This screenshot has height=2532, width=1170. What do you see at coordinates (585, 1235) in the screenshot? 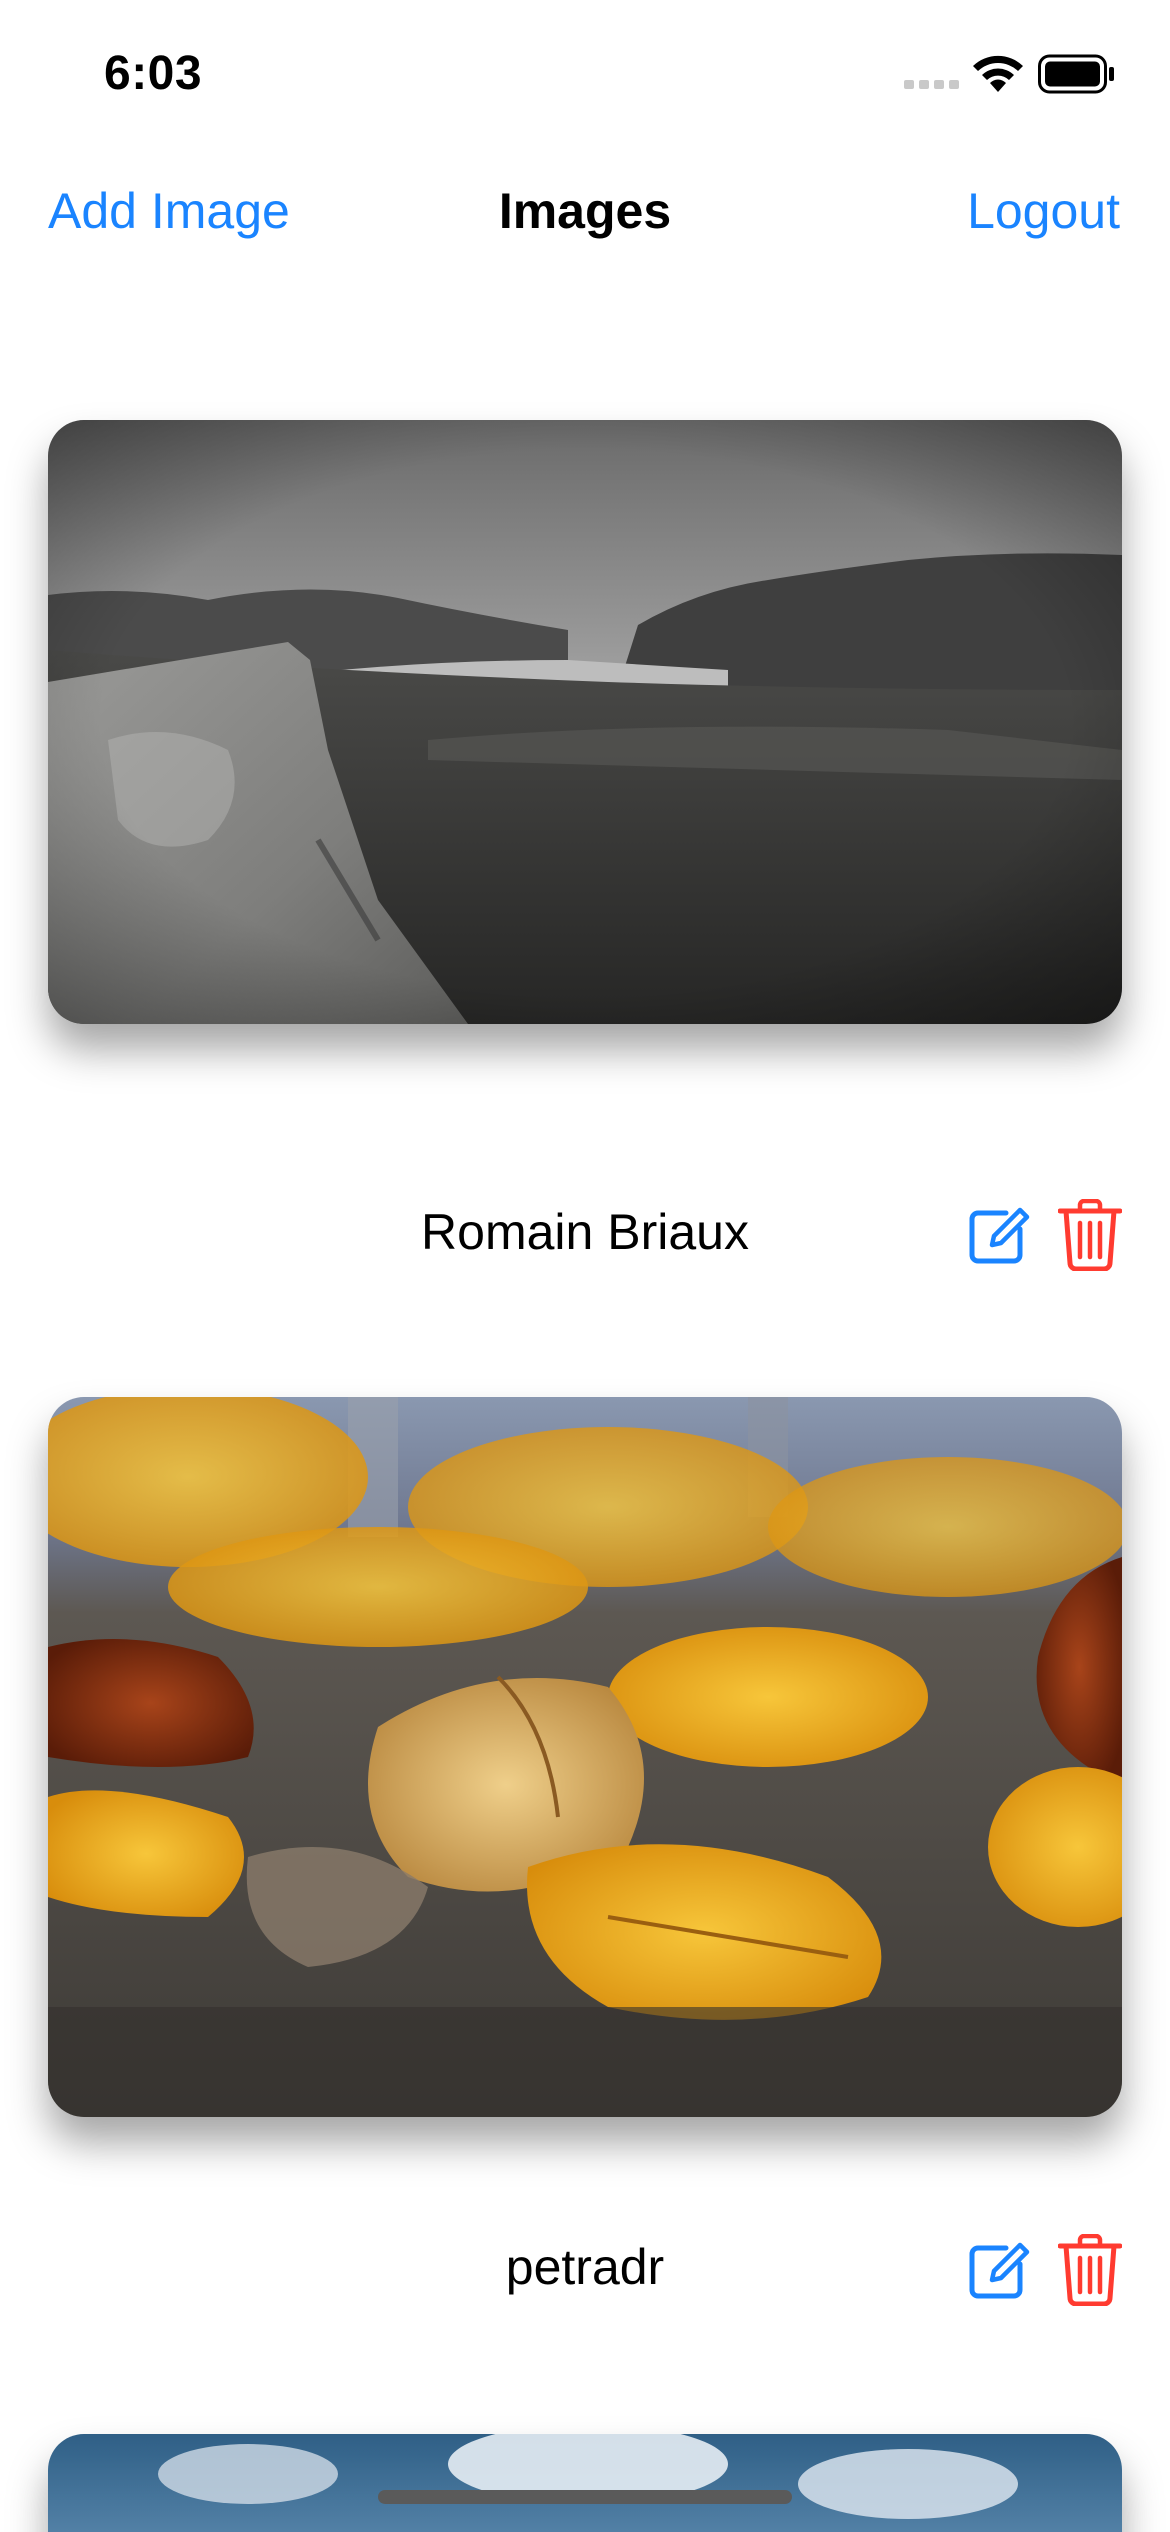
I see `image-caption-row: Romain Briaux` at bounding box center [585, 1235].